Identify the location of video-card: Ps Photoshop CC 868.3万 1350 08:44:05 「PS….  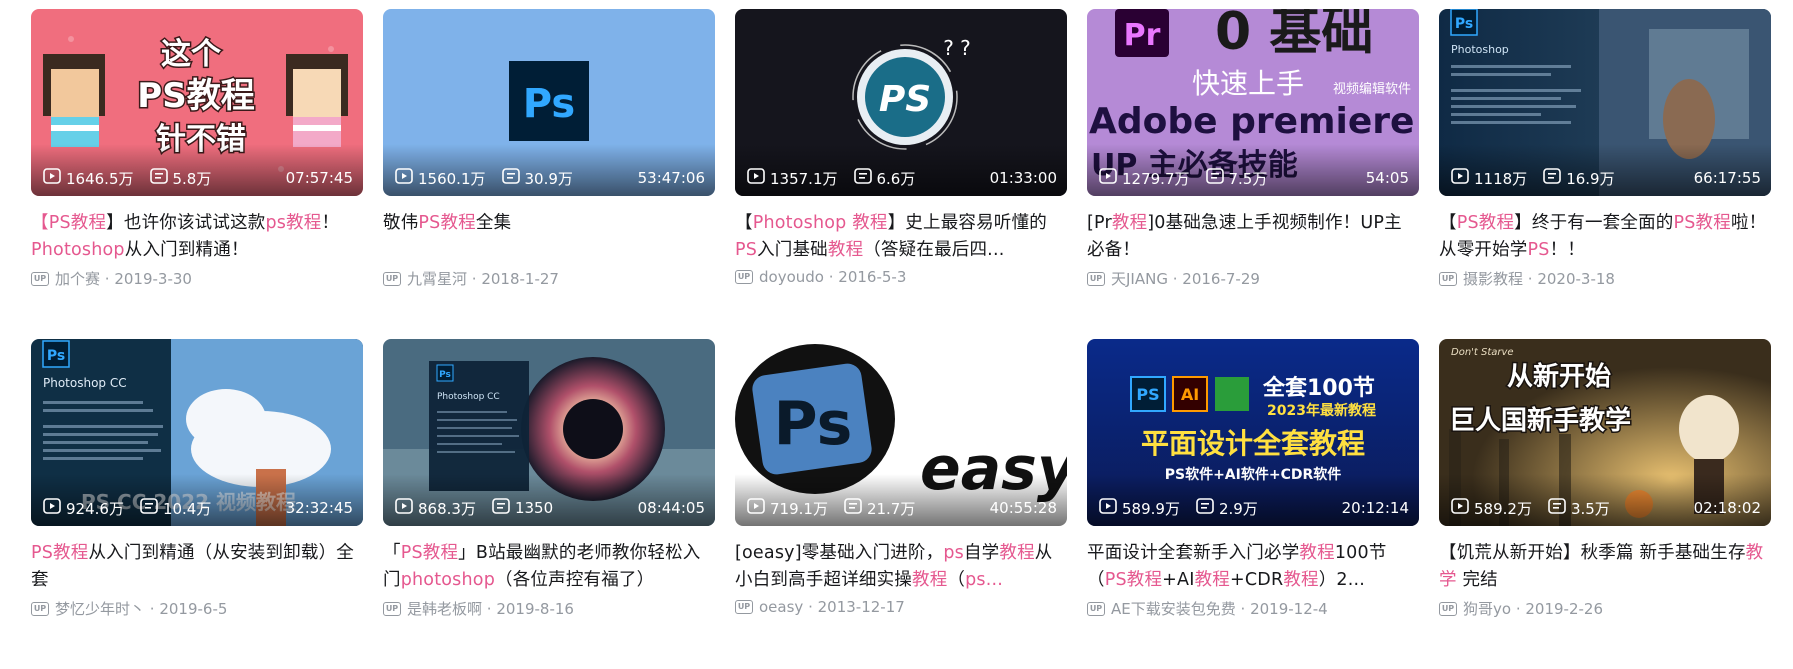
(549, 504).